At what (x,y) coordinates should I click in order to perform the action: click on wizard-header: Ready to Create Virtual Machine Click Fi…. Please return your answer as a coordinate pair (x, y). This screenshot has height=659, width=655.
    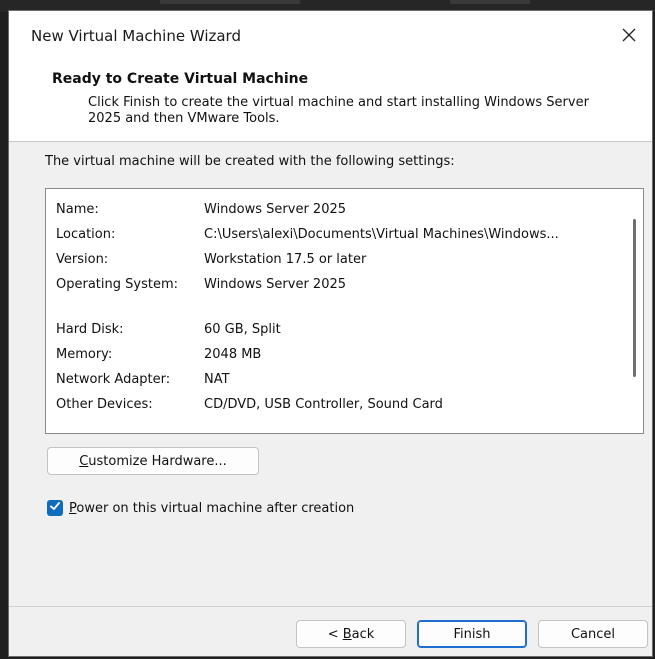
    Looking at the image, I should click on (330, 101).